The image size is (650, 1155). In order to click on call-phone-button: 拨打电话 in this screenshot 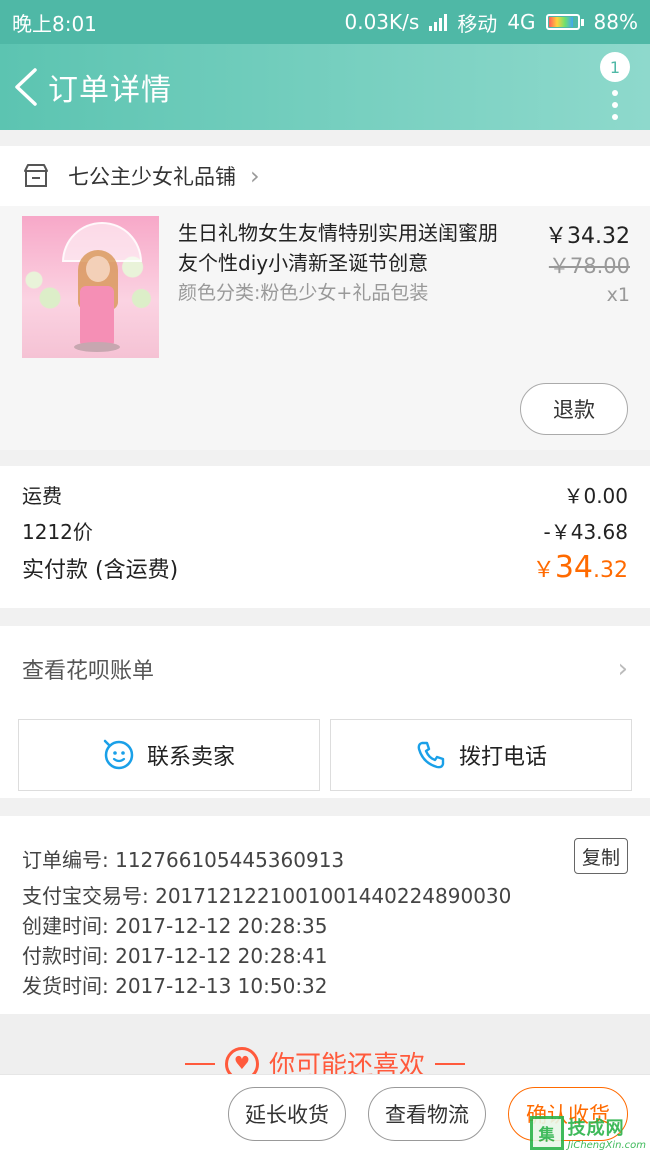, I will do `click(481, 755)`.